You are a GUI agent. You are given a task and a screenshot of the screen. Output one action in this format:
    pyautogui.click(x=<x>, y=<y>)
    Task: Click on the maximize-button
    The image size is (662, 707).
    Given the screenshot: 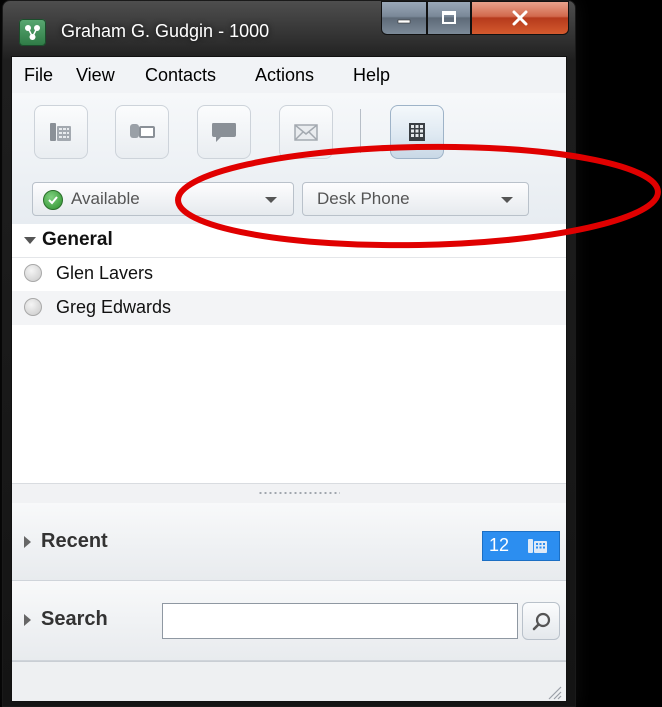 What is the action you would take?
    pyautogui.click(x=449, y=18)
    